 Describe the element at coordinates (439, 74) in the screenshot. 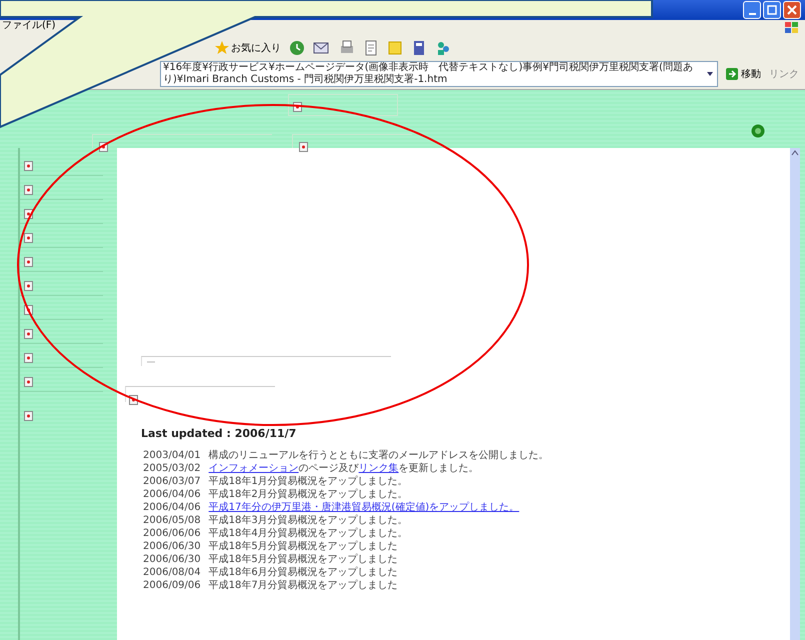

I see `address-field: ¥16年度¥行政サービス¥ホームページデータ(画像非表示時 代替テキストなし)事例¥門司税関伊万里税関支署(問題あり)¥Imari Branch Customs - 門司税関伊万里税関支署-1.htm` at that location.